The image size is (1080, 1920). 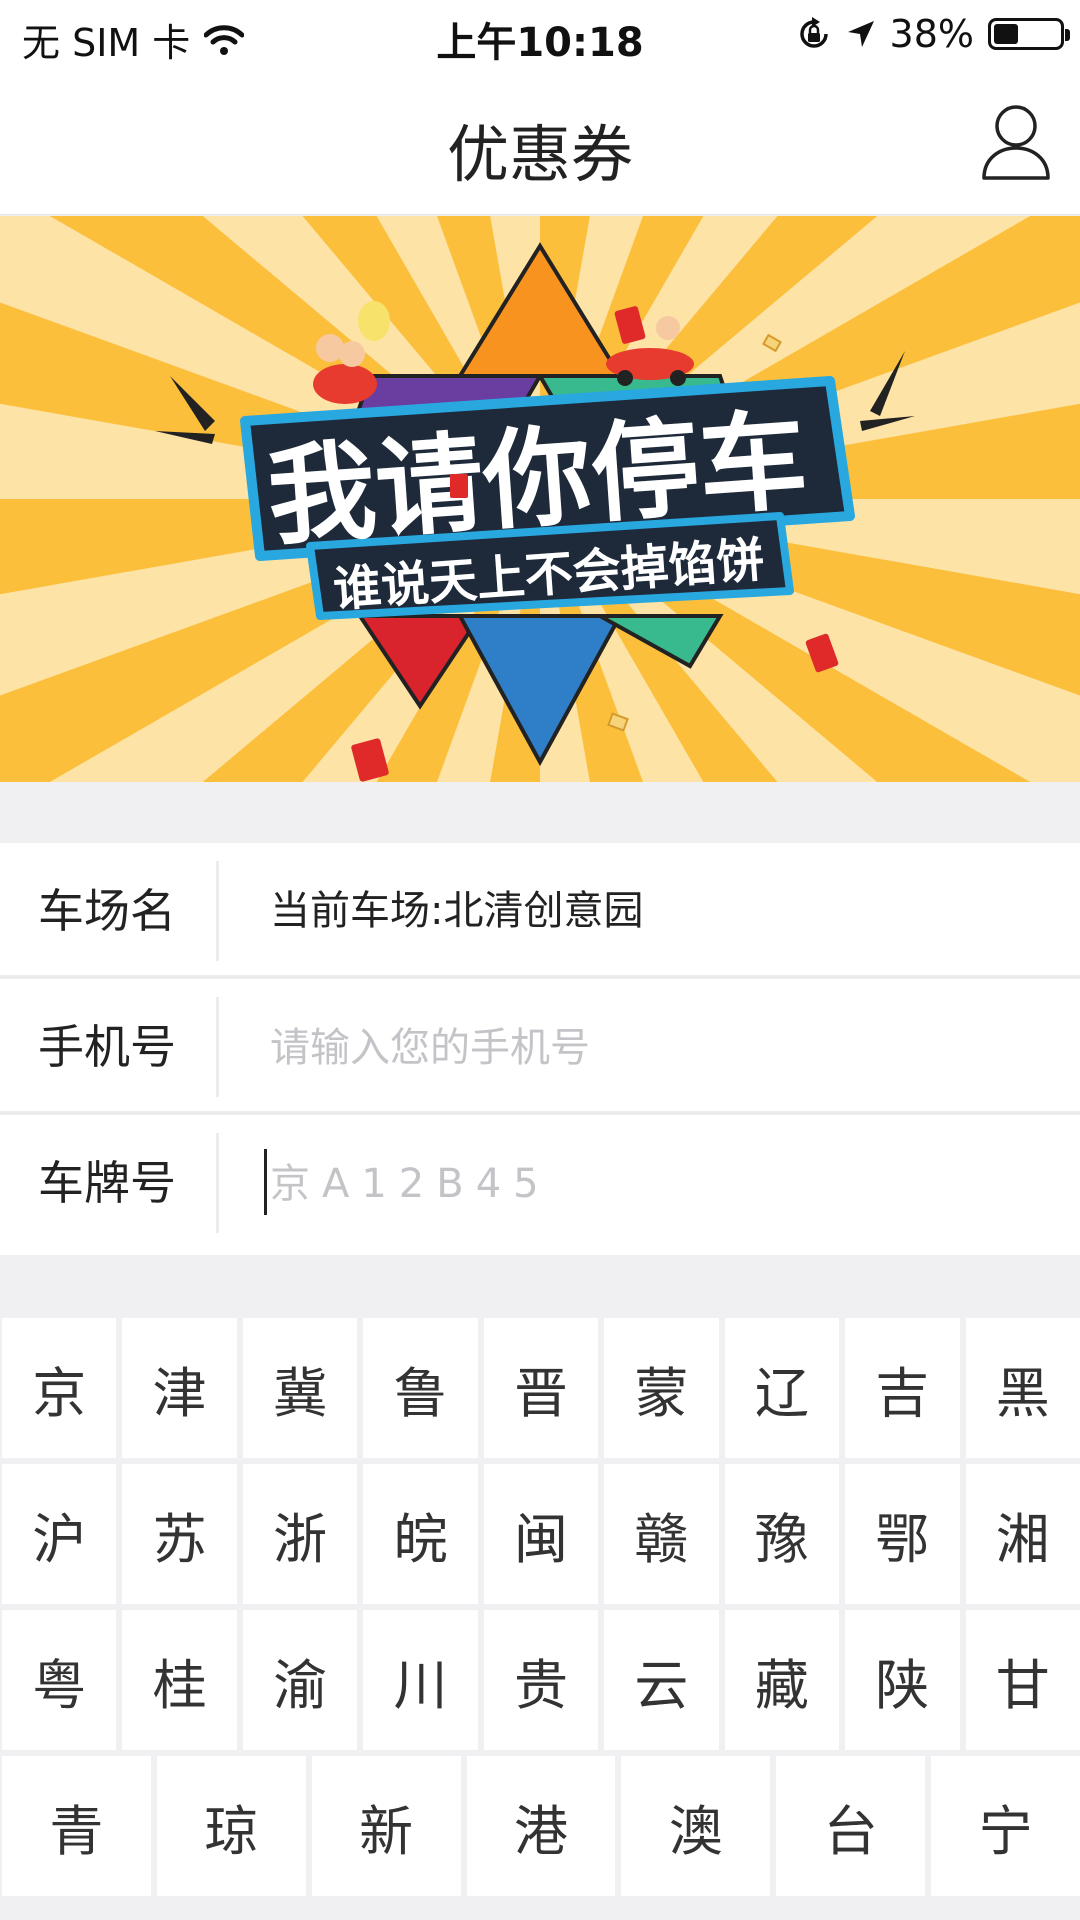 I want to click on battery-percent: 38%, so click(x=931, y=34).